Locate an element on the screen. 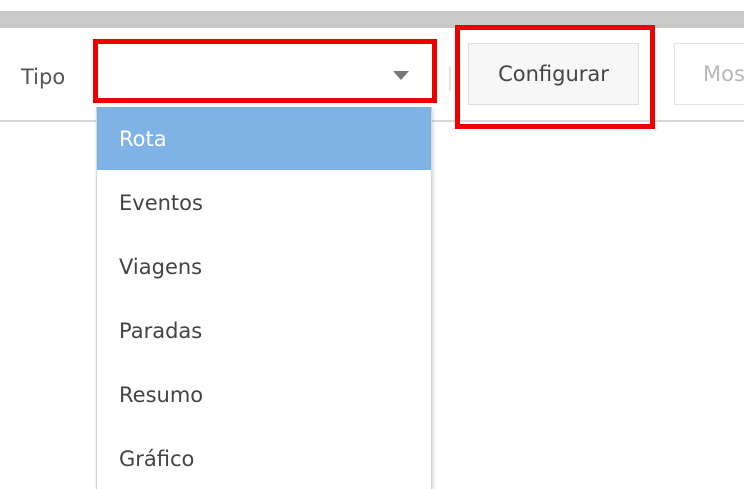 The width and height of the screenshot is (744, 489). caret-down-icon is located at coordinates (401, 75).